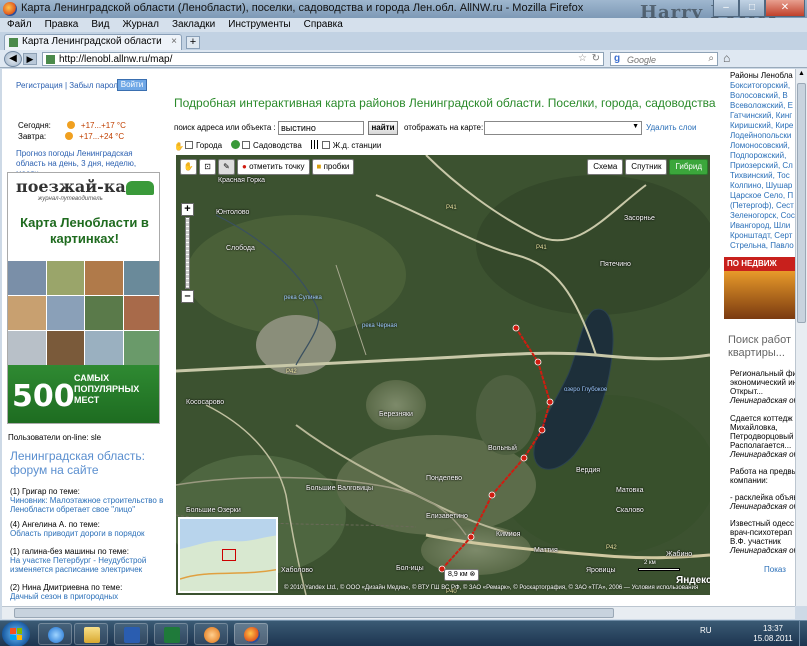 Image resolution: width=807 pixels, height=646 pixels. What do you see at coordinates (711, 58) in the screenshot?
I see `search-magnifier-icon: ⌕` at bounding box center [711, 58].